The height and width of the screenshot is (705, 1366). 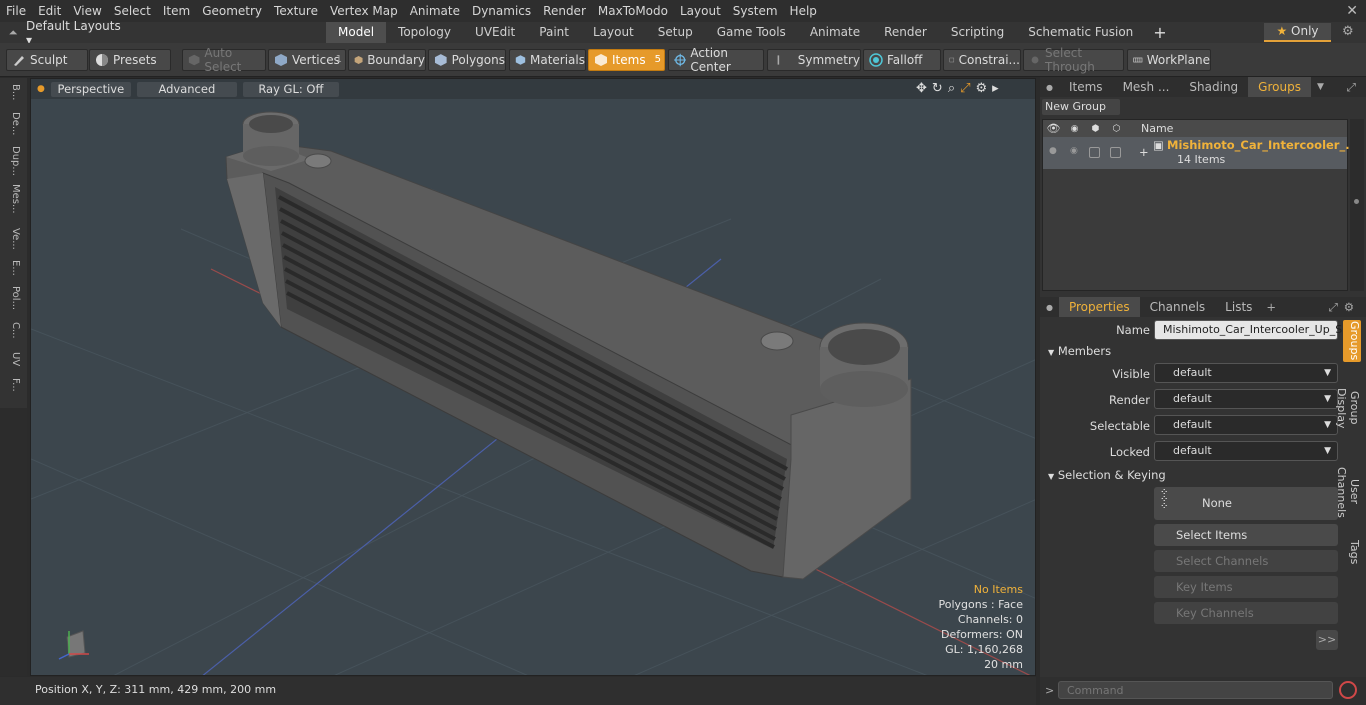 I want to click on selectable-dropdown: default ▼, so click(x=1246, y=425).